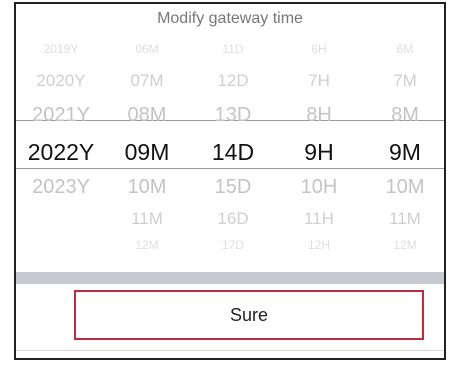  What do you see at coordinates (319, 81) in the screenshot?
I see `hour-option: 7H` at bounding box center [319, 81].